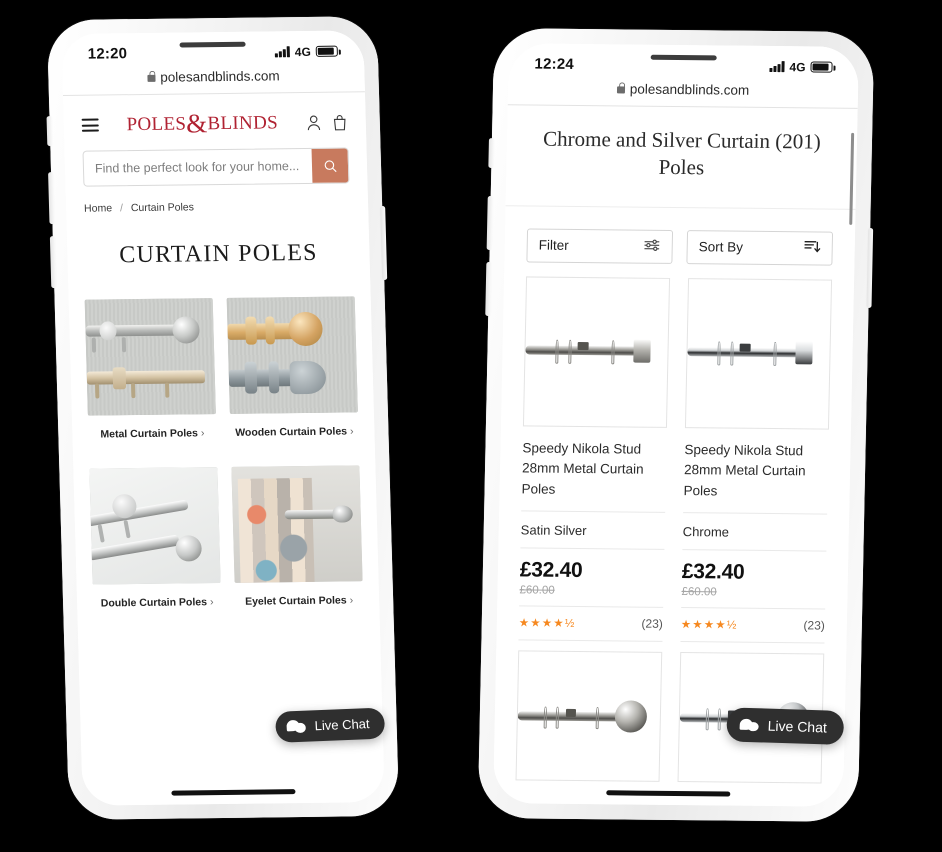 The image size is (942, 852). Describe the element at coordinates (593, 531) in the screenshot. I see `product-colour: Satin Silver` at that location.